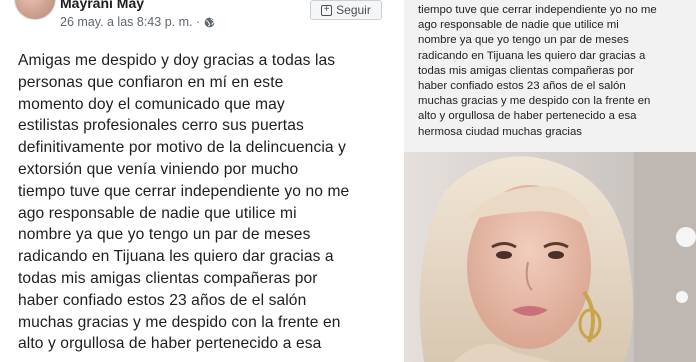  What do you see at coordinates (164, 235) in the screenshot?
I see `post-text-line: nombre ya que yo tengo un par de meses` at bounding box center [164, 235].